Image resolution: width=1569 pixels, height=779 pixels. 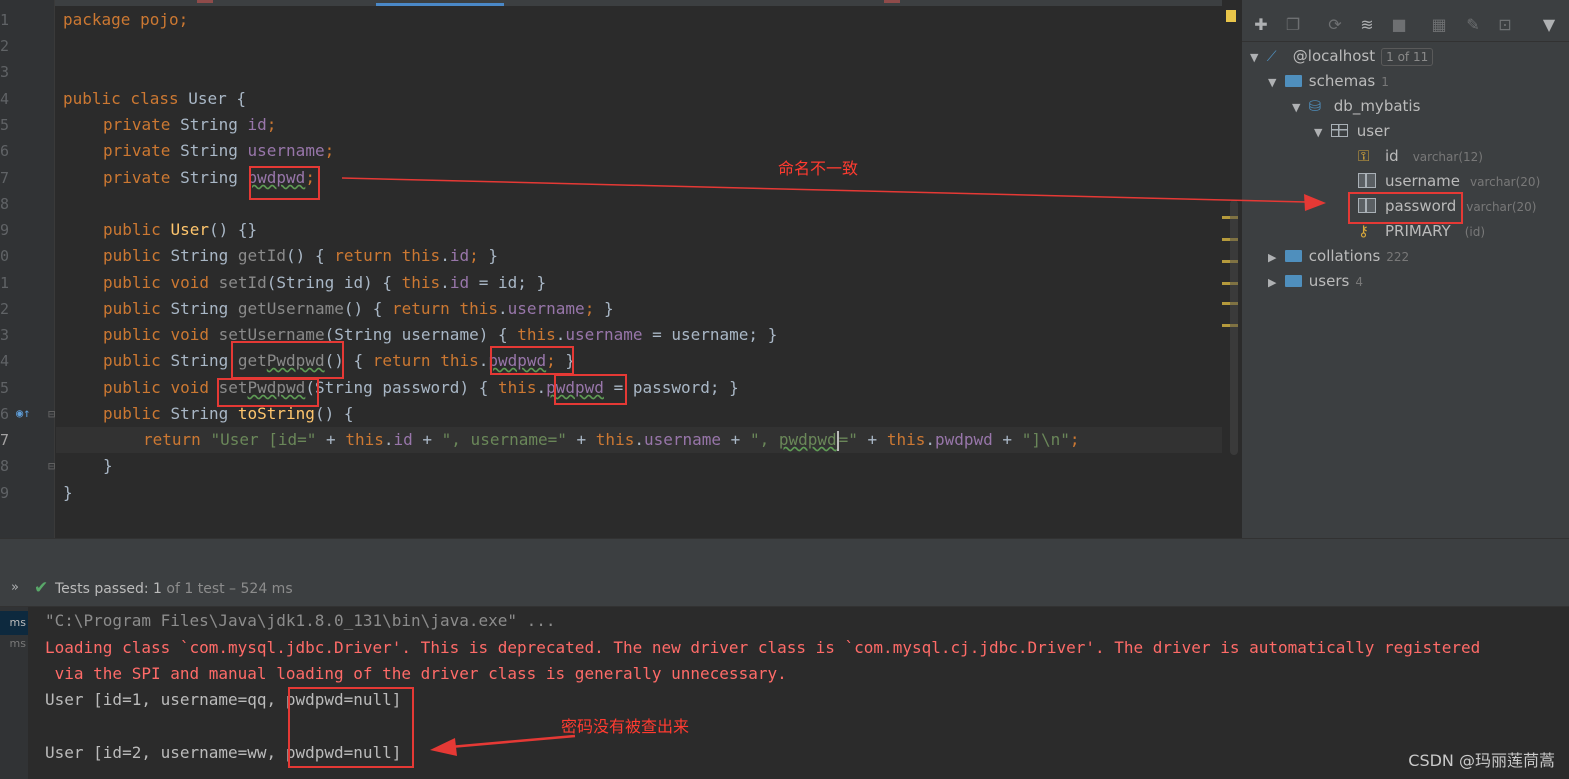 I want to click on active-tab-indicator, so click(x=440, y=4).